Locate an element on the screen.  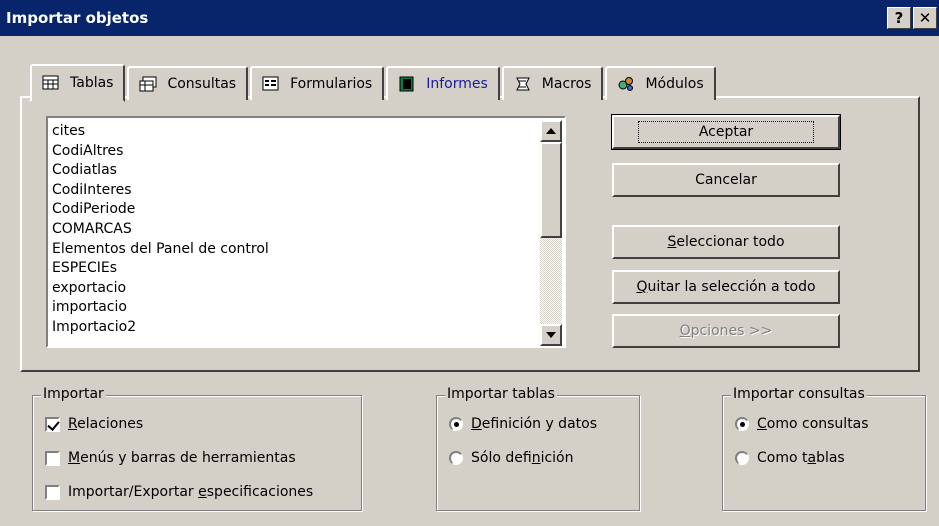
list-item: cites is located at coordinates (292, 132).